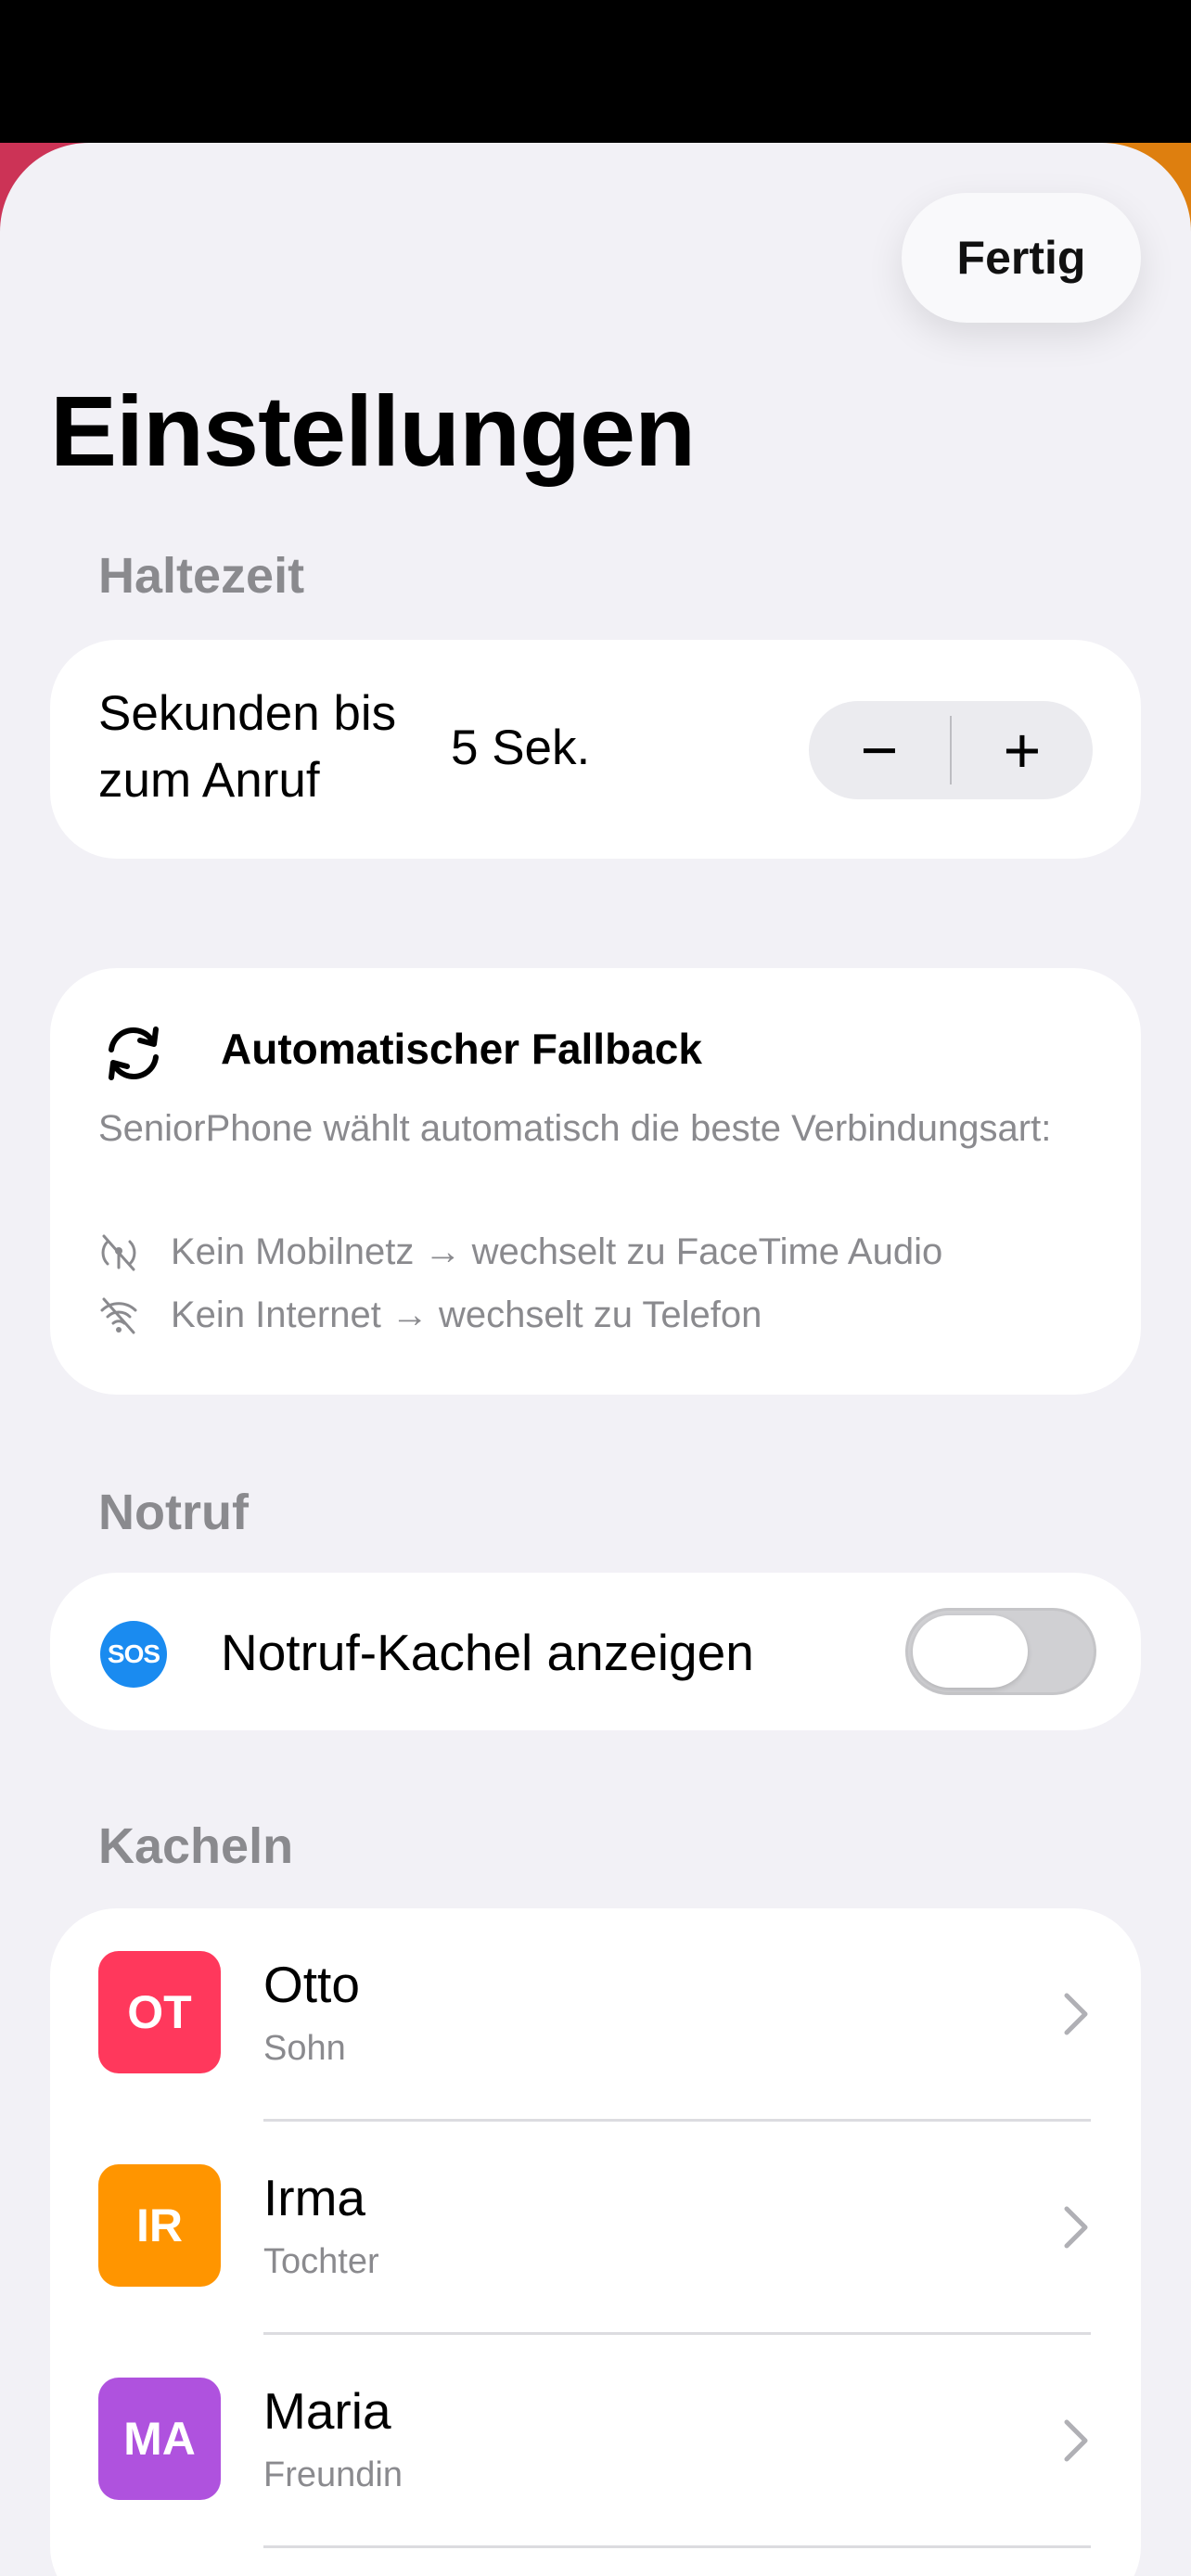 The height and width of the screenshot is (2576, 1191). Describe the element at coordinates (321, 2261) in the screenshot. I see `tile-role: Tochter` at that location.